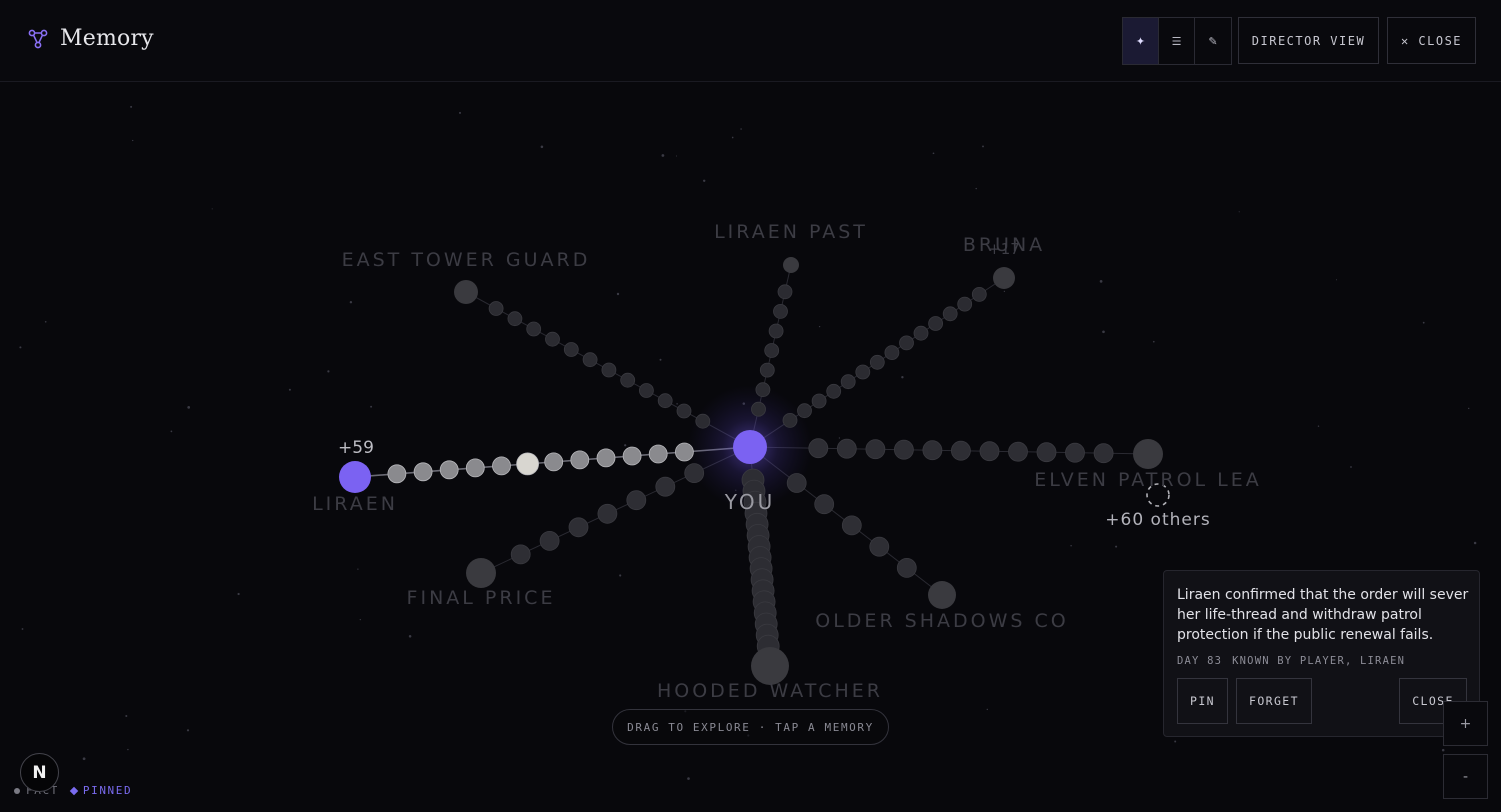 Image resolution: width=1501 pixels, height=812 pixels. I want to click on zoom-out-button: -, so click(1465, 776).